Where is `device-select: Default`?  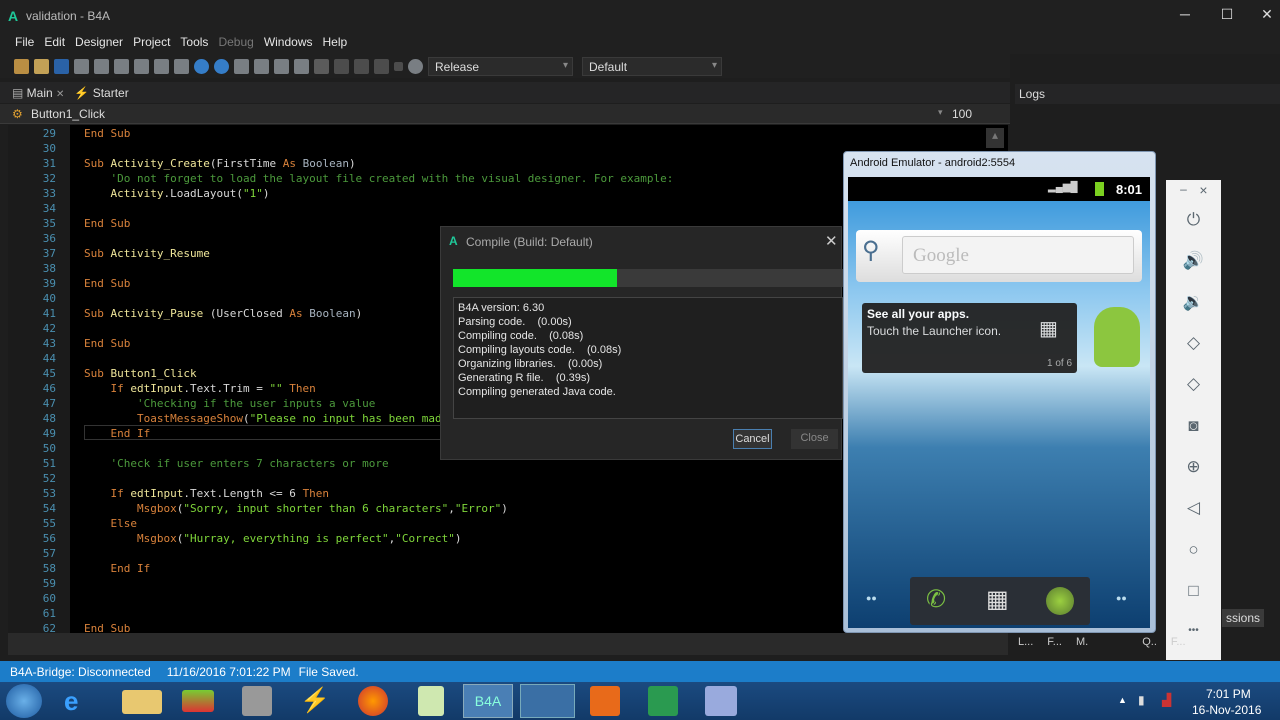
device-select: Default is located at coordinates (652, 66).